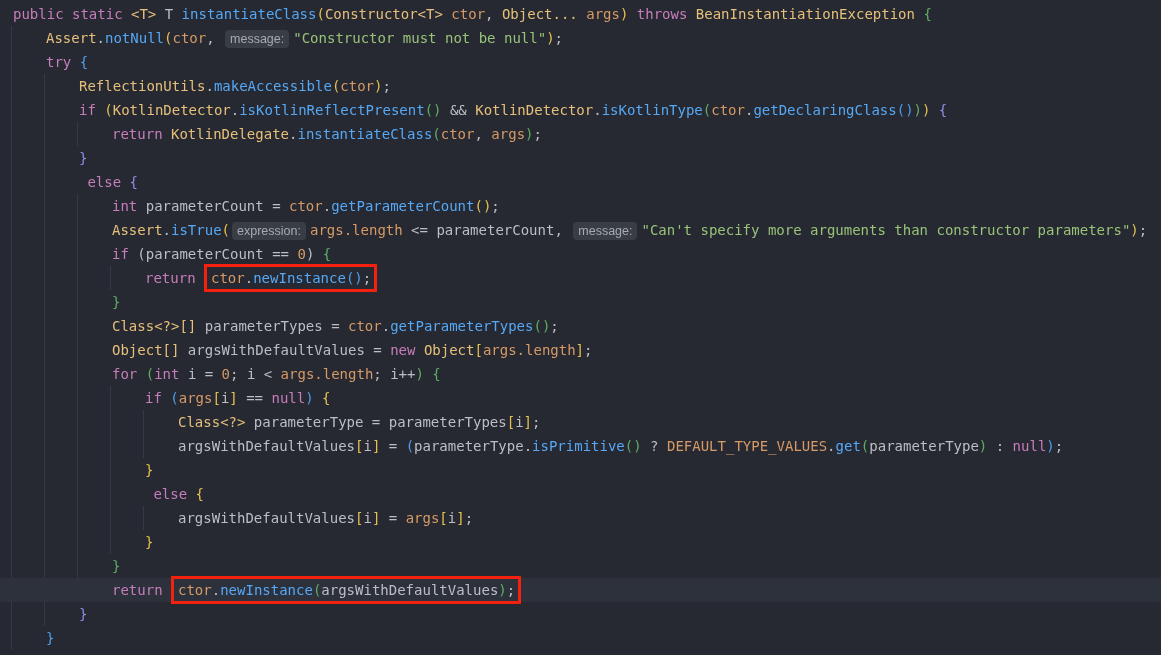 This screenshot has width=1161, height=655. What do you see at coordinates (235, 86) in the screenshot?
I see `code-text: ReflectionUtils.makeAccessible(ctor);` at bounding box center [235, 86].